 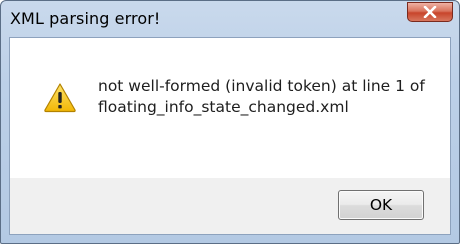 I want to click on error-message-line-2: floating_info_state_changed.xml, so click(x=223, y=107).